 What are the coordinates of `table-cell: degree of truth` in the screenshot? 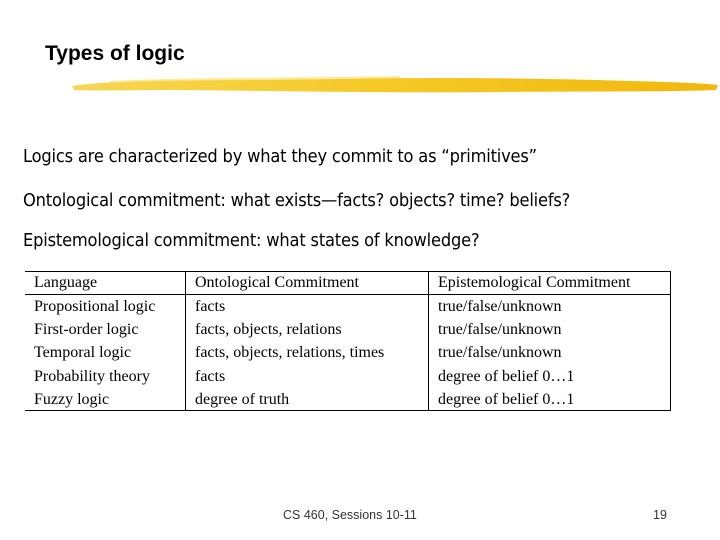 It's located at (242, 399).